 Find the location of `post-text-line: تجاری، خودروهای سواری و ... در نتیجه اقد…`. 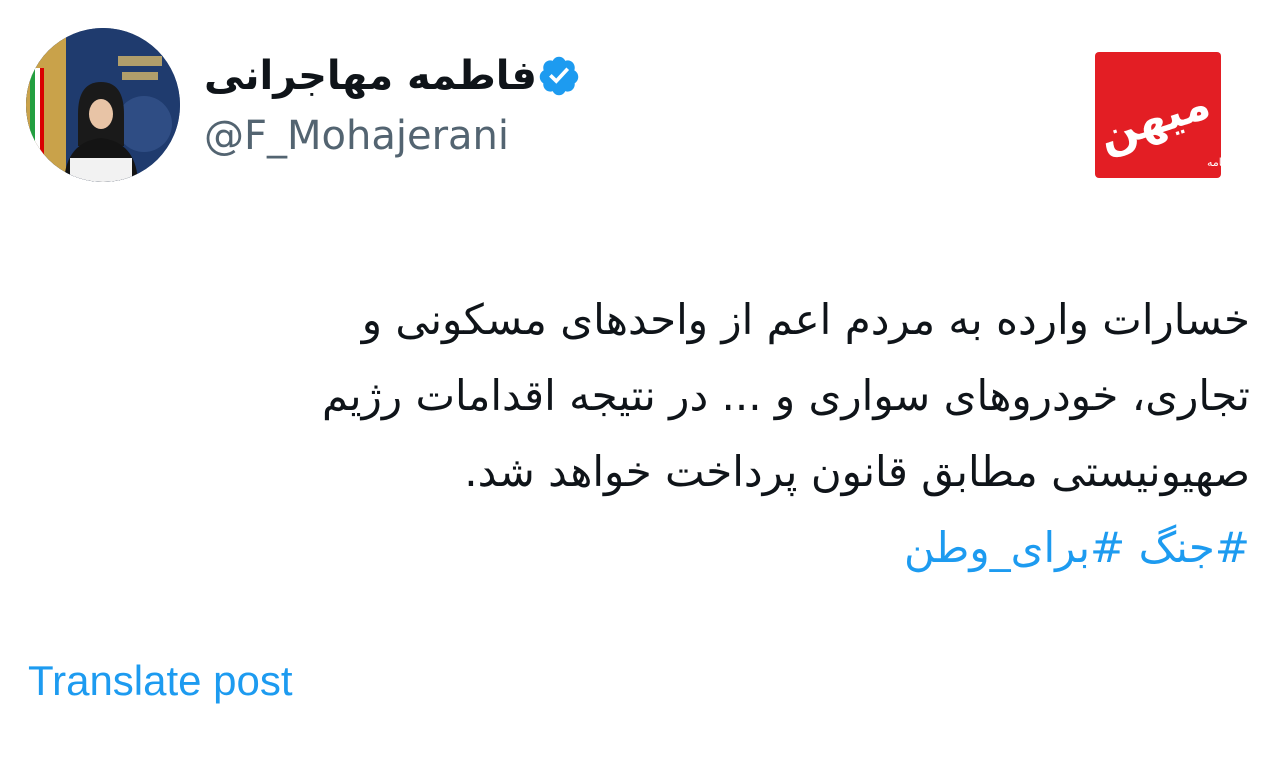

post-text-line: تجاری، خودروهای سواری و ... در نتیجه اقد… is located at coordinates (785, 395).